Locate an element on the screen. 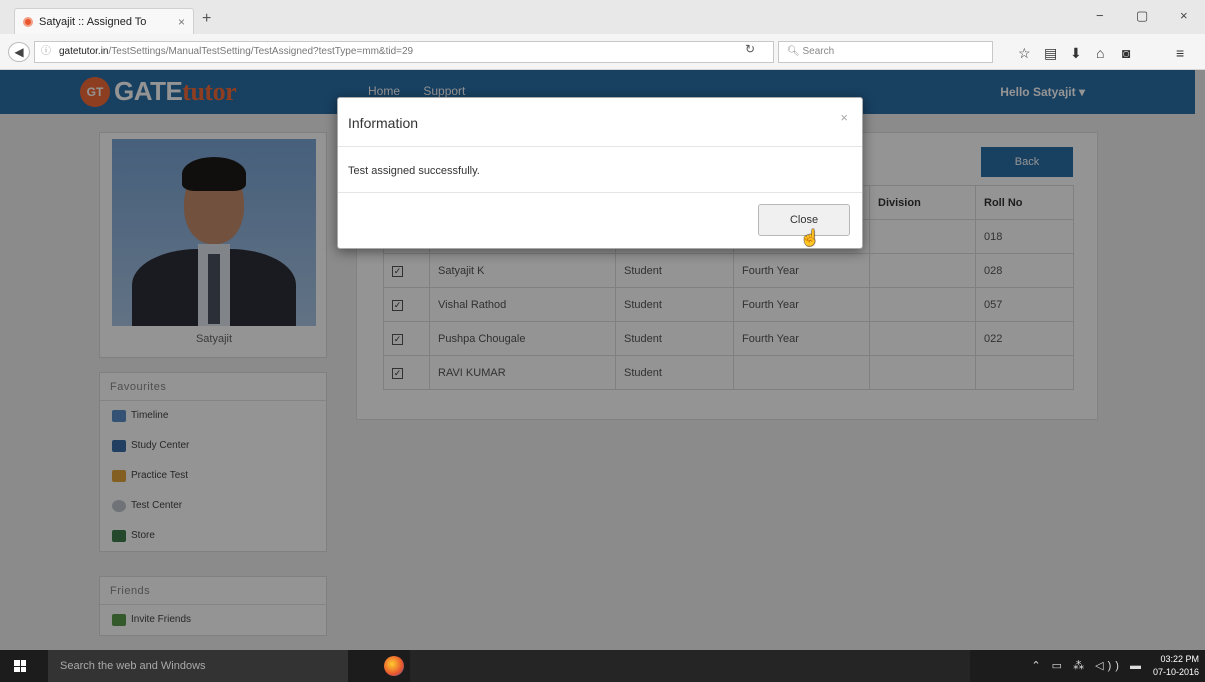  site-favicon-icon is located at coordinates (28, 21).